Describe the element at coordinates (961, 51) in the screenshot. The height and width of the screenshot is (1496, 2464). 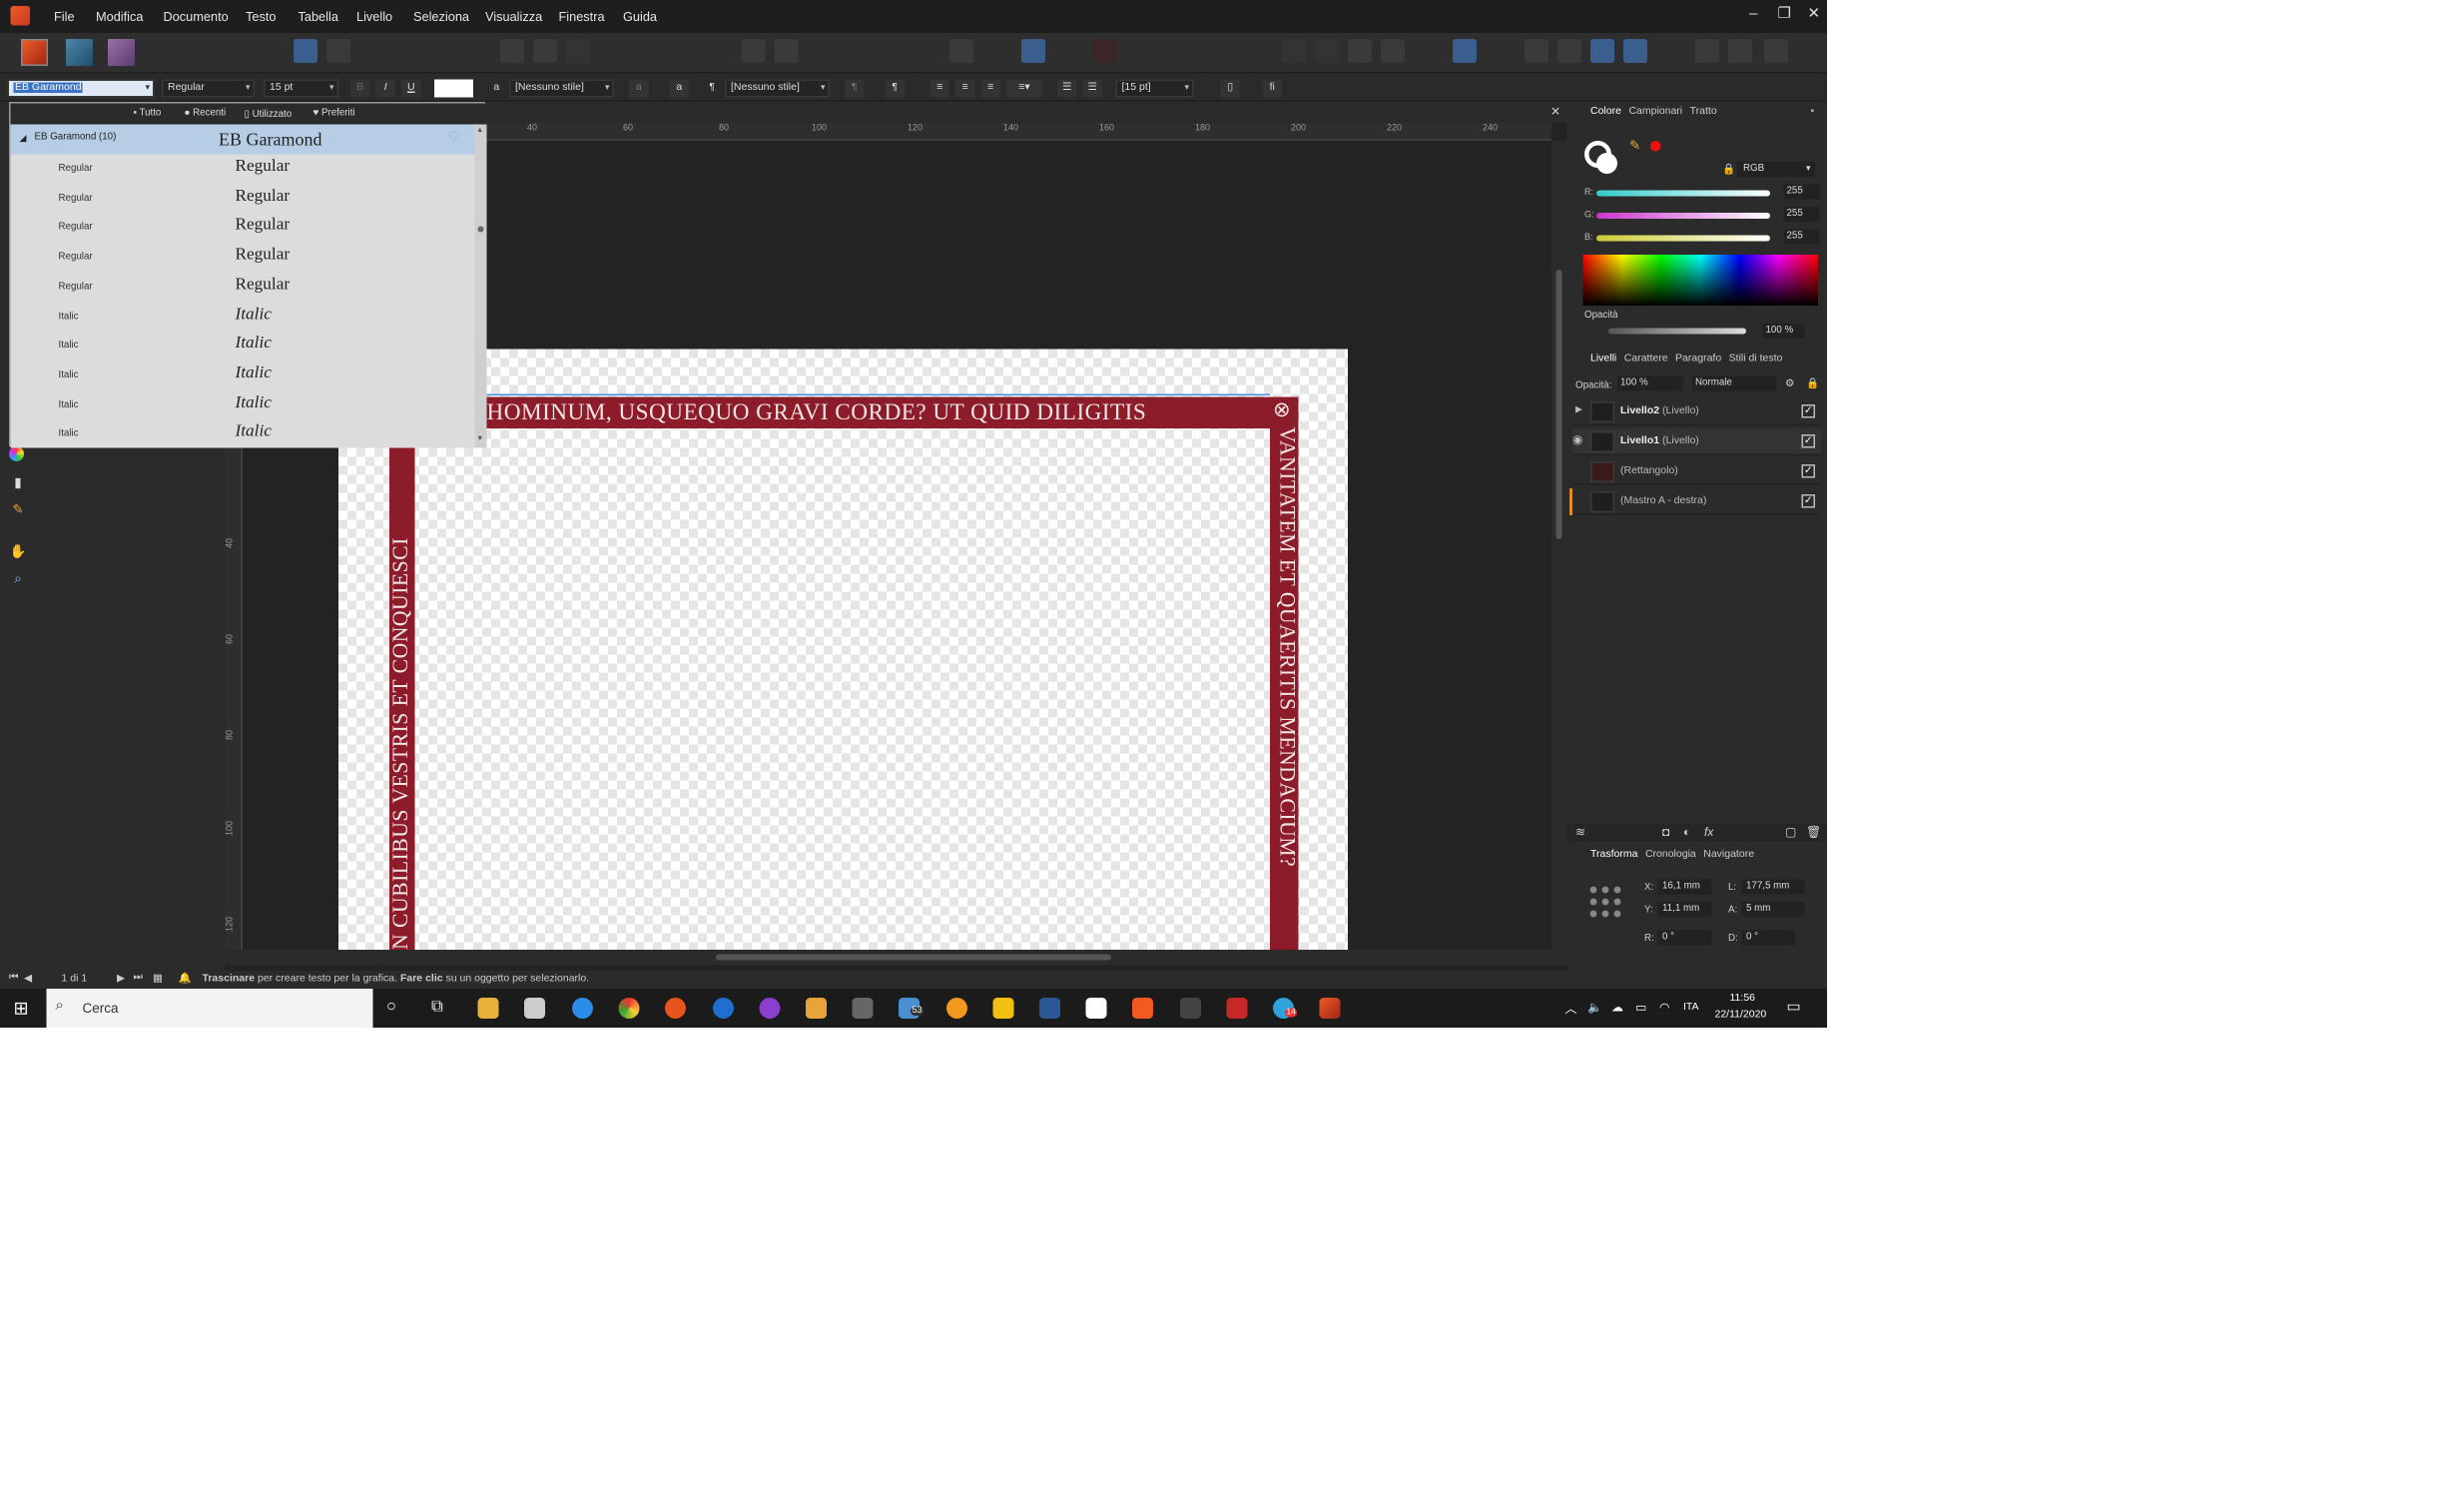
I see `view-mode-icon` at that location.